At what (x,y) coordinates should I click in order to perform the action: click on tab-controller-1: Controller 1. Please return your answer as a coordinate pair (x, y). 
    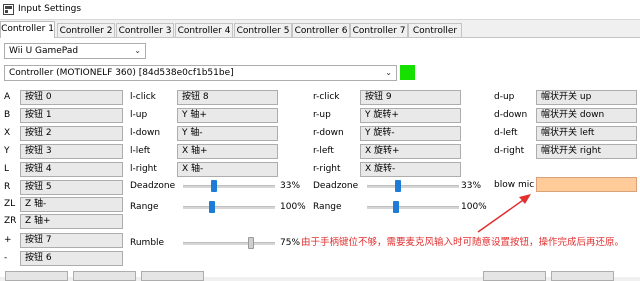
    Looking at the image, I should click on (27, 29).